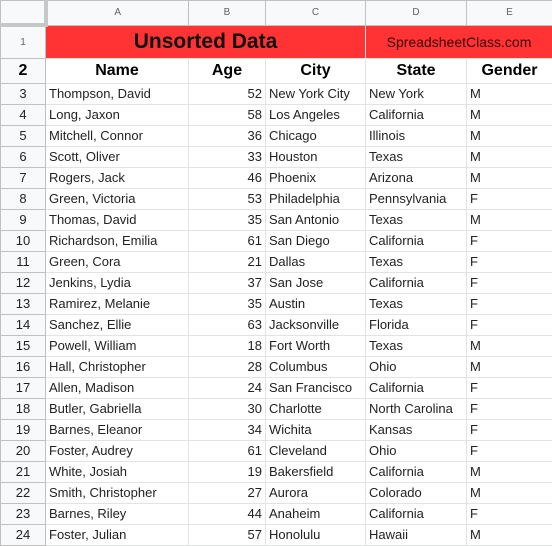  I want to click on cell-city: Los Angeles, so click(316, 114).